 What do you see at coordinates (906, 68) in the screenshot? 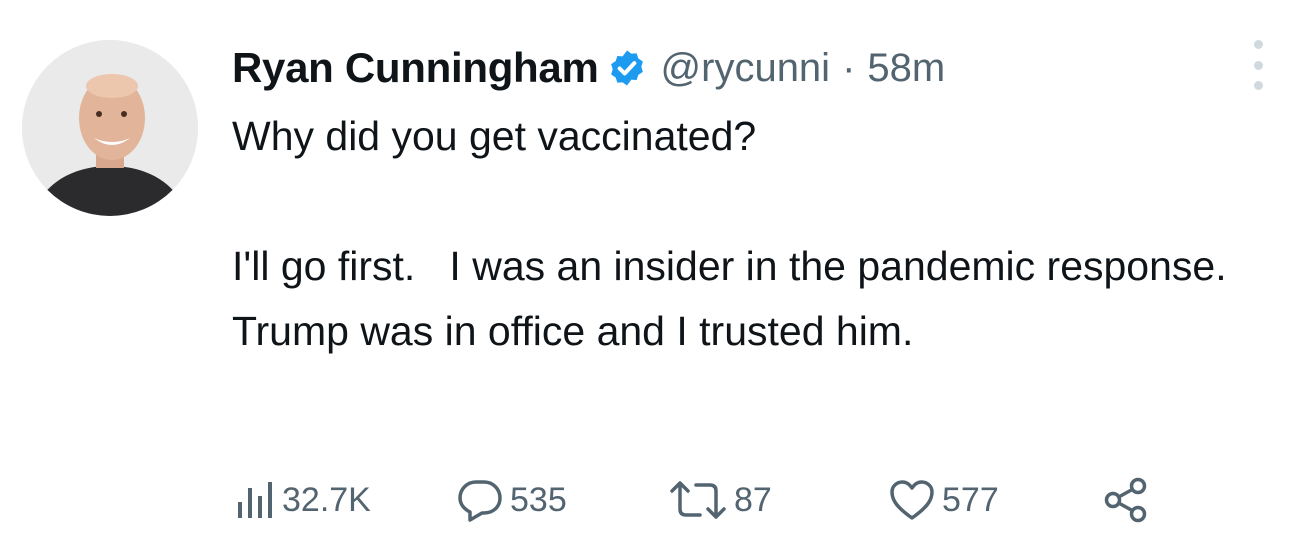
I see `timestamp: 58m` at bounding box center [906, 68].